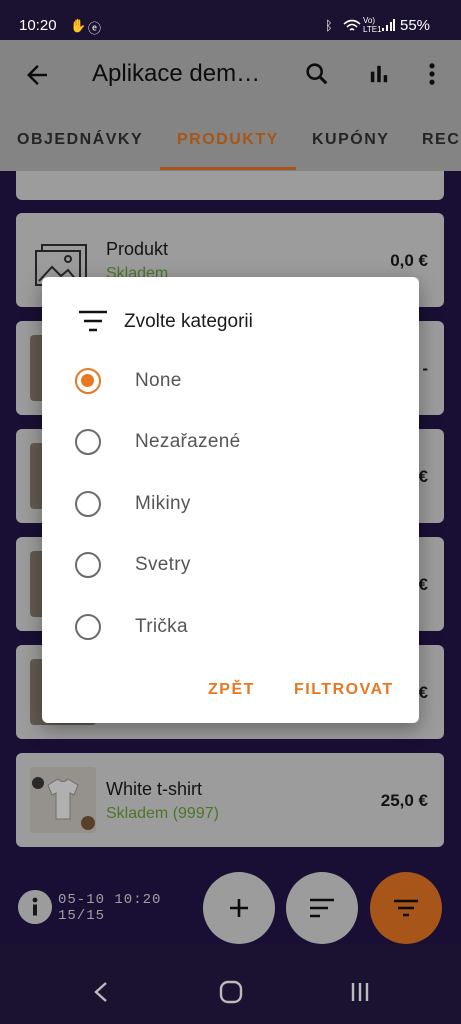  I want to click on category-option: Trička, so click(230, 627).